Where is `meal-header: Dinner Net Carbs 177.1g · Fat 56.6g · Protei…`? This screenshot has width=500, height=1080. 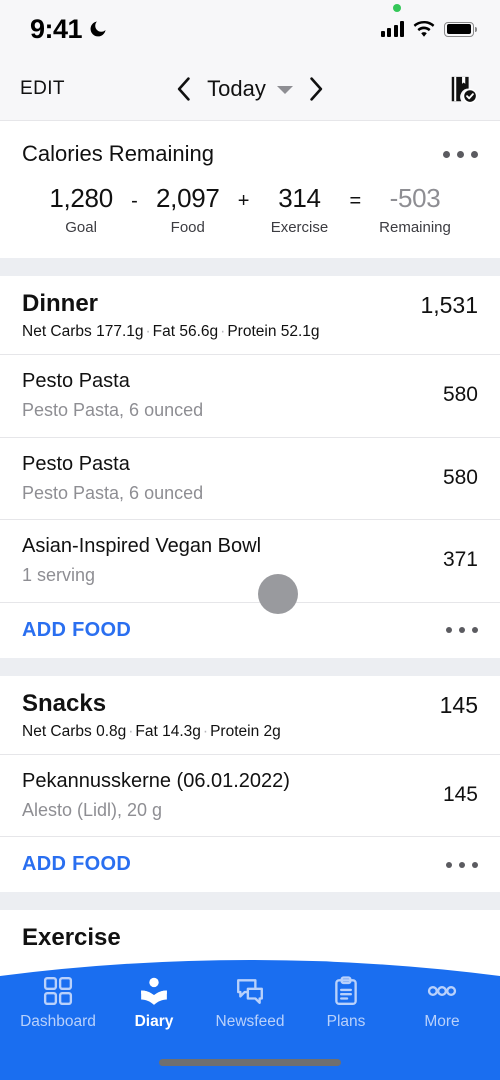
meal-header: Dinner Net Carbs 177.1g · Fat 56.6g · Protei… is located at coordinates (250, 315).